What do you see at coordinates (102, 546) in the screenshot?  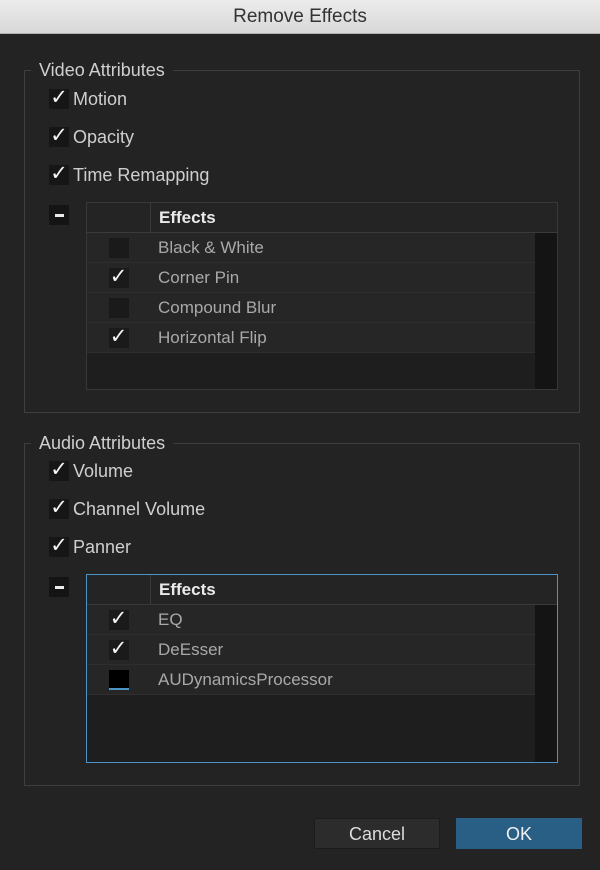 I see `panner-label: Panner` at bounding box center [102, 546].